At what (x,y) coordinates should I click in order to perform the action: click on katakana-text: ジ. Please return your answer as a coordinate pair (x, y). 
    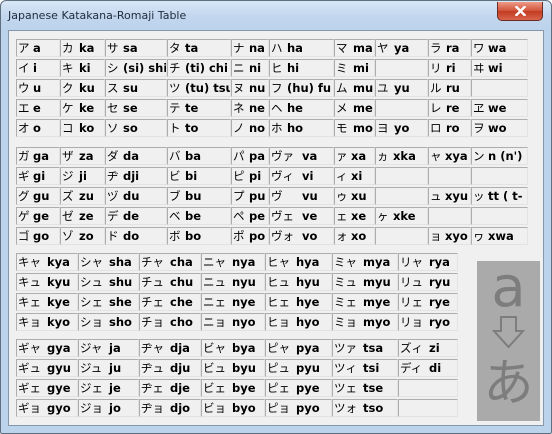
    Looking at the image, I should click on (68, 176).